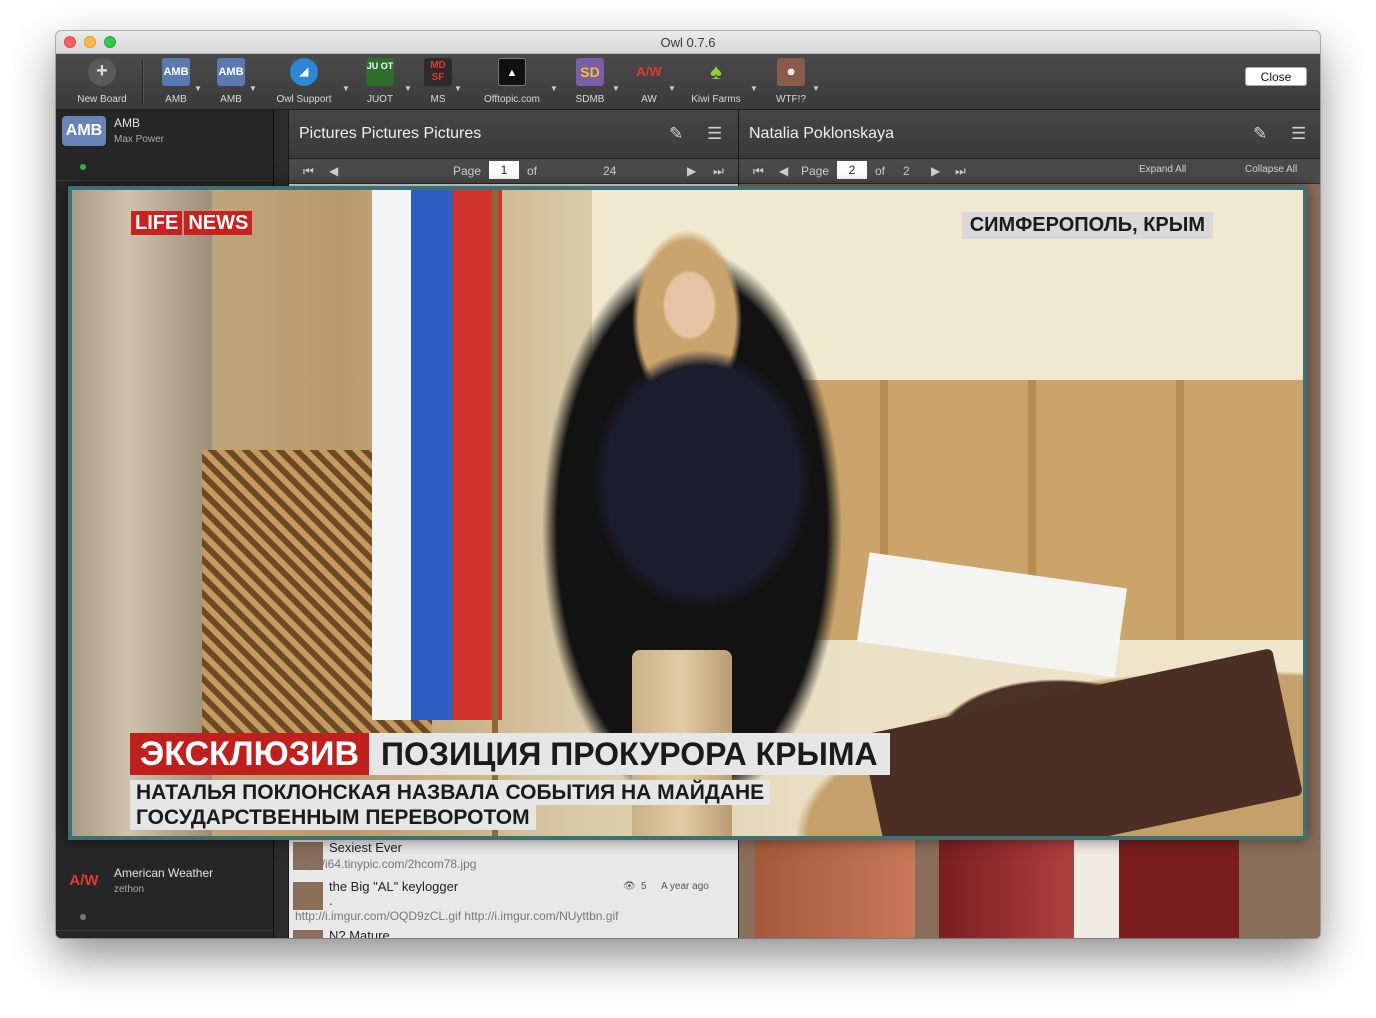  I want to click on pager: ⏮ ◀ Page 1 of 24 ▶ ⏭, so click(513, 171).